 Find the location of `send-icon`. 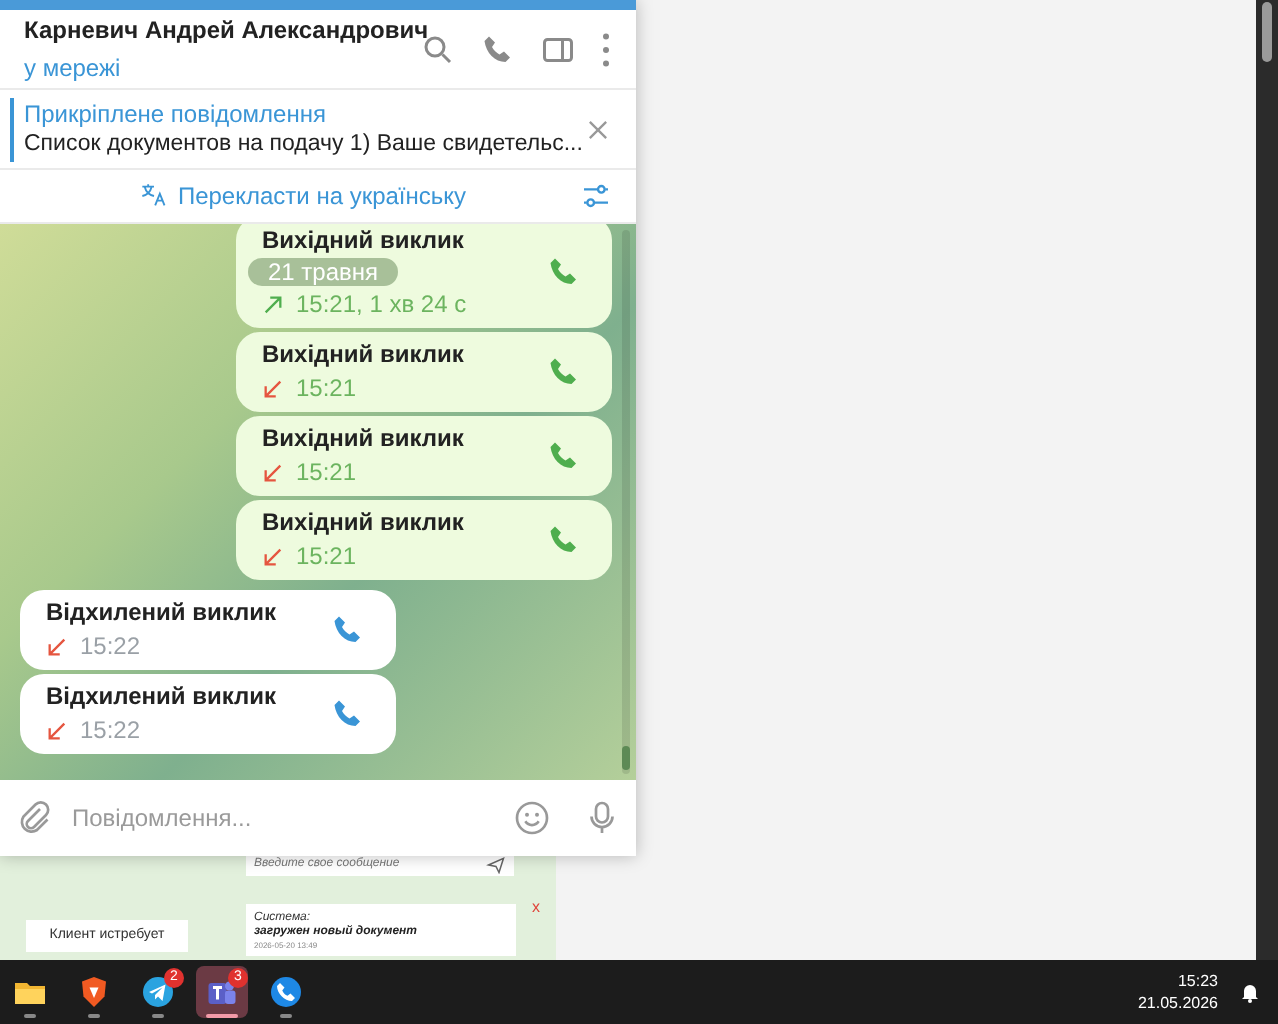

send-icon is located at coordinates (496, 864).